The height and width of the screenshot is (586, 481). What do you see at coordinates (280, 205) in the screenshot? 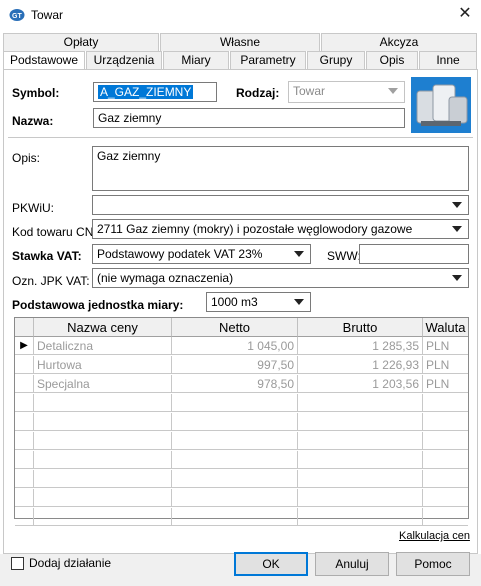
I see `pkwiu-select` at bounding box center [280, 205].